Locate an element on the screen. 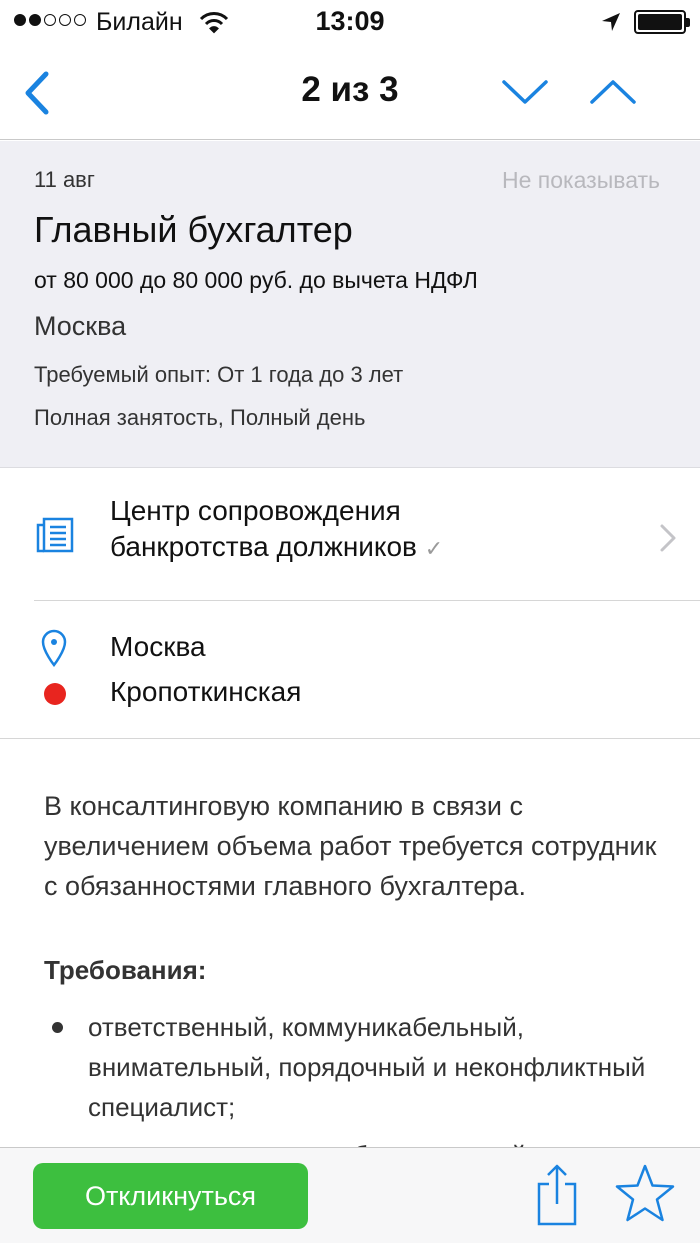 This screenshot has width=700, height=1243. location-services-icon is located at coordinates (611, 24).